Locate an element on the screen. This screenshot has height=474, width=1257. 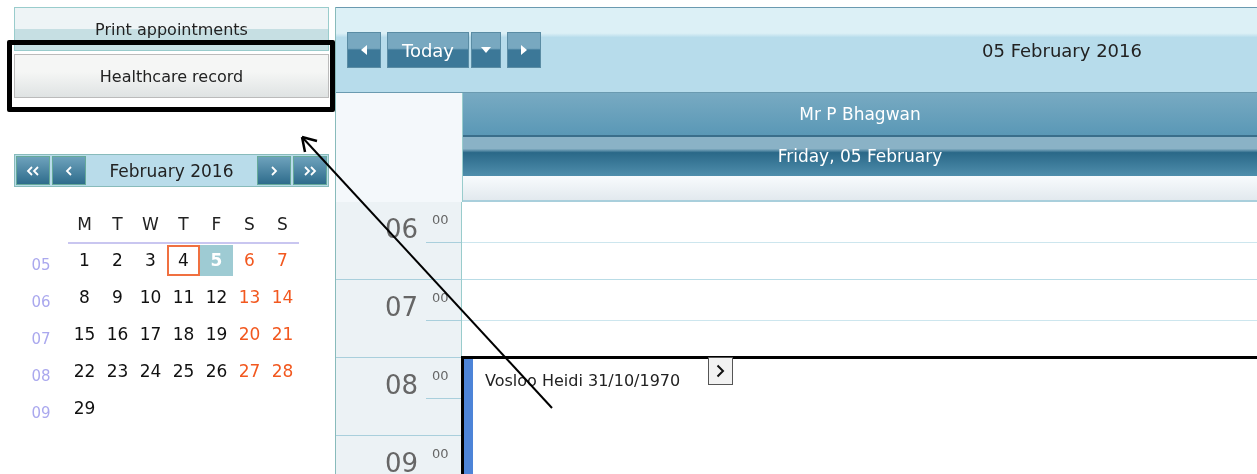
calendar-day: 16 is located at coordinates (117, 334).